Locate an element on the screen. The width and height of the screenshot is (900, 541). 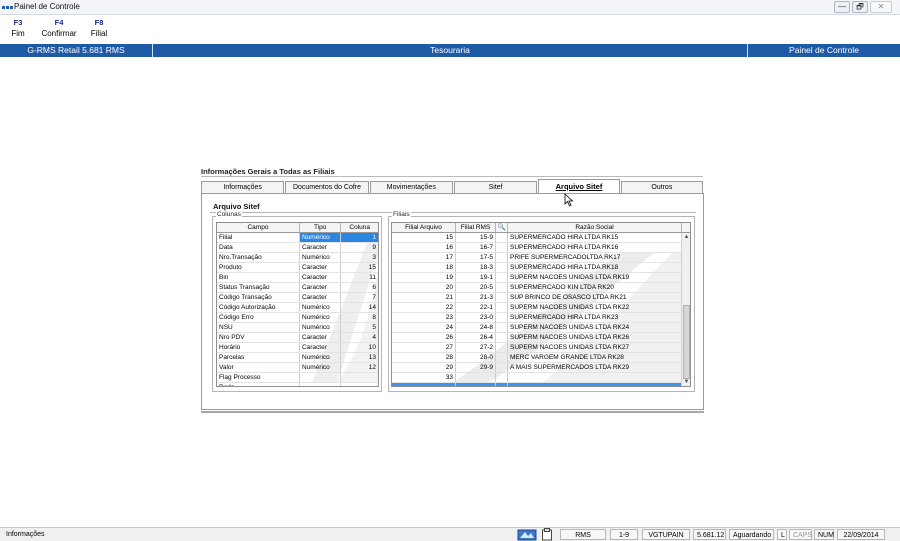
filial-arquivo-cell: 28 is located at coordinates (424, 357).